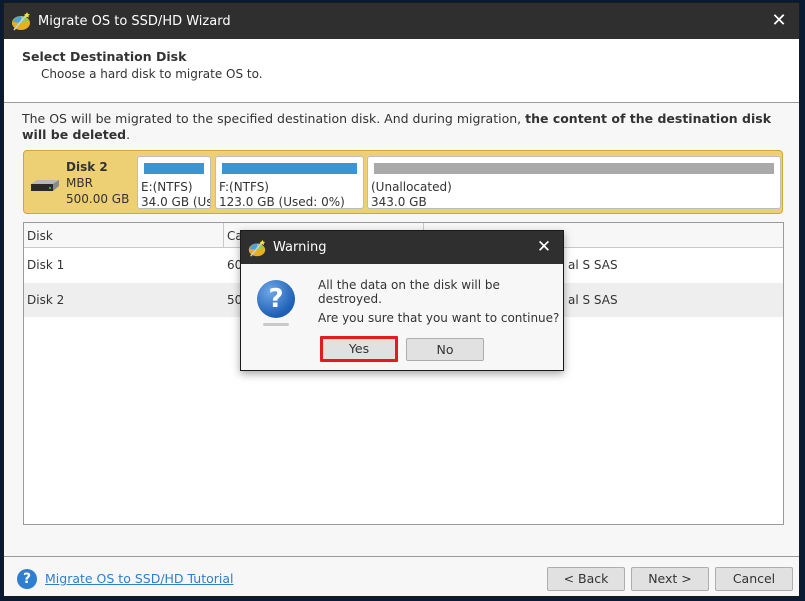  I want to click on footer-divider, so click(401, 556).